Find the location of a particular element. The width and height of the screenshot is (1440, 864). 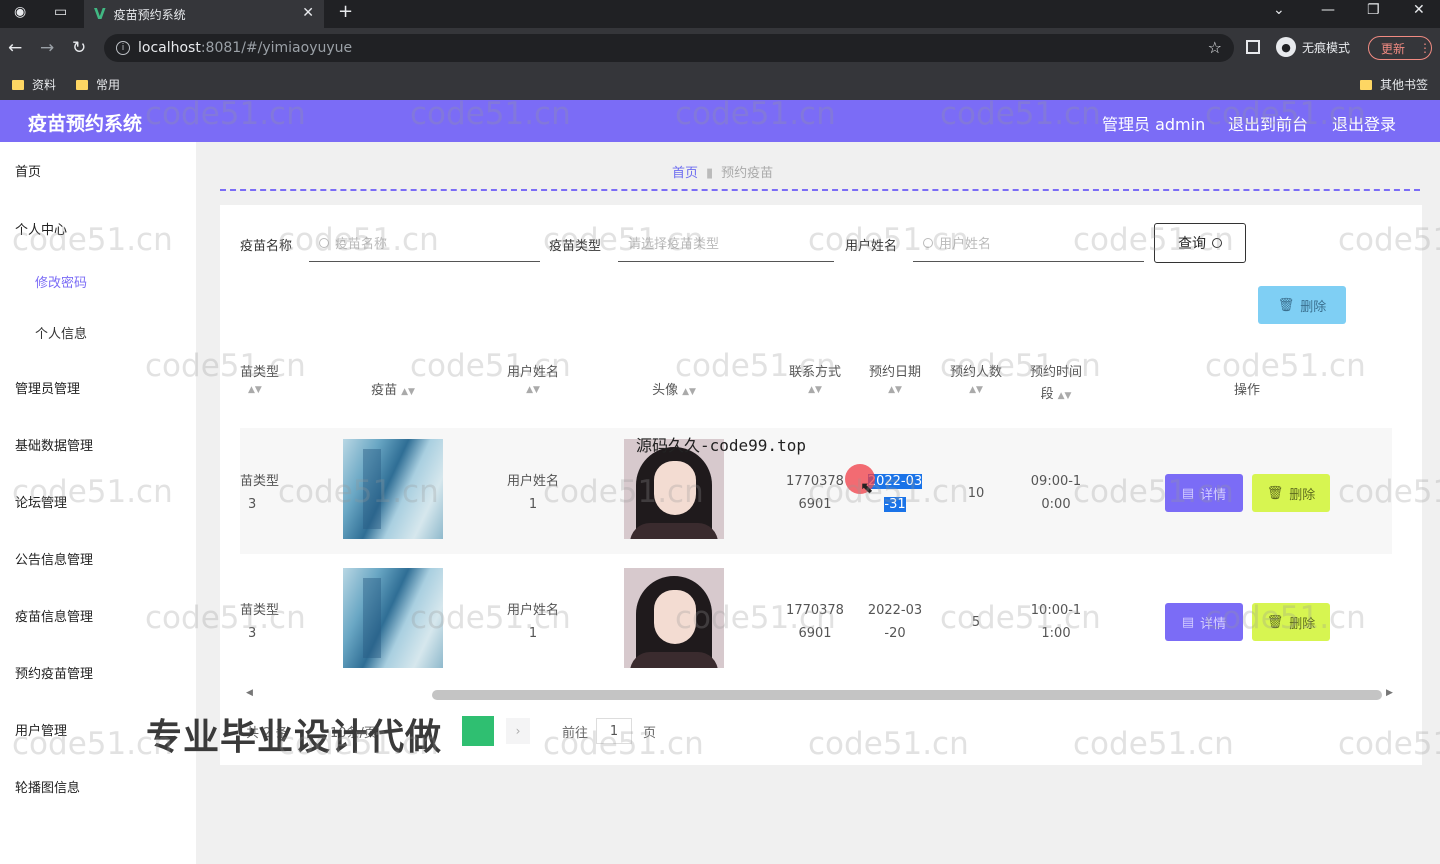

scroll-left-icon: ◀ is located at coordinates (249, 693).